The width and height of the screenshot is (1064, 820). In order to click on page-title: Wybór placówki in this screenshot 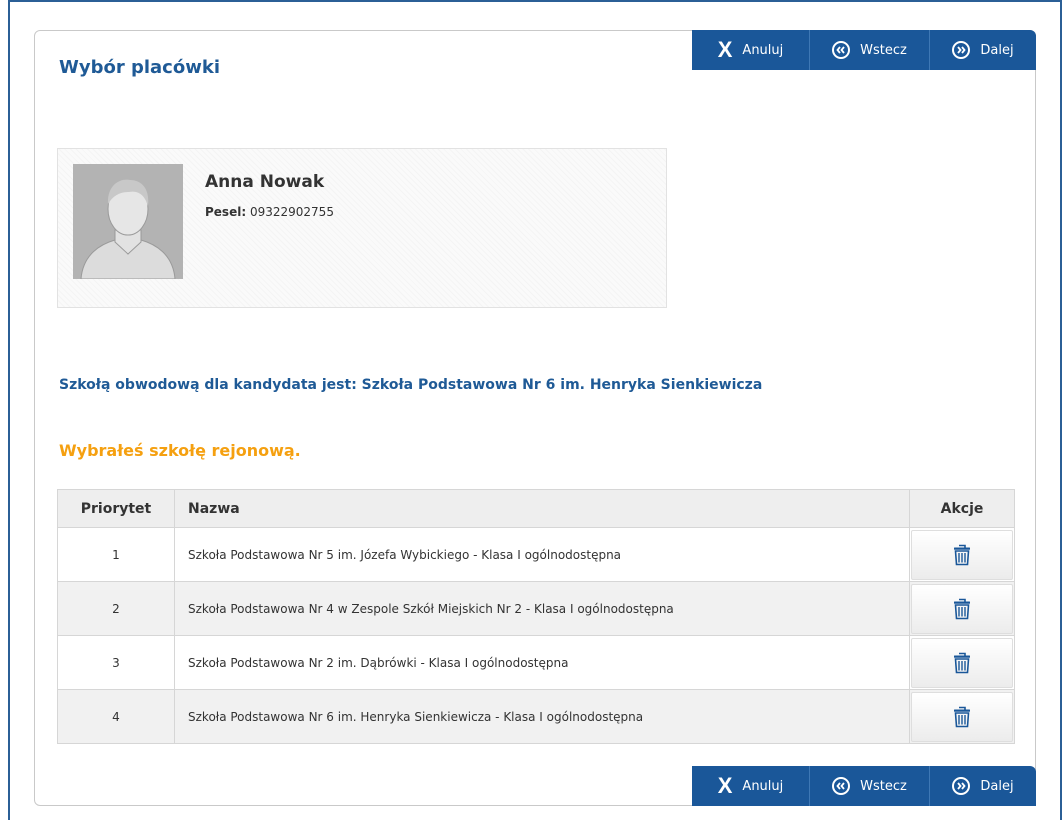, I will do `click(139, 67)`.